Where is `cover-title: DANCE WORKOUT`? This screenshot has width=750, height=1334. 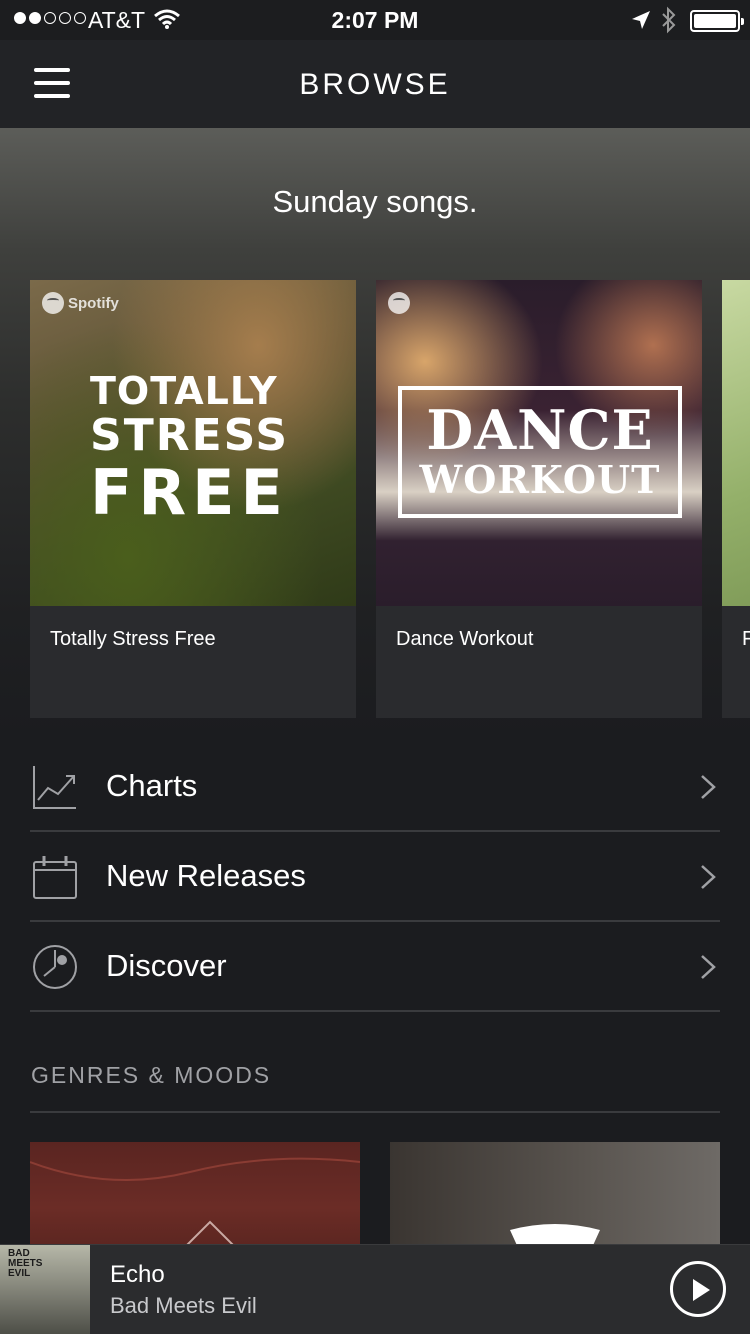 cover-title: DANCE WORKOUT is located at coordinates (540, 452).